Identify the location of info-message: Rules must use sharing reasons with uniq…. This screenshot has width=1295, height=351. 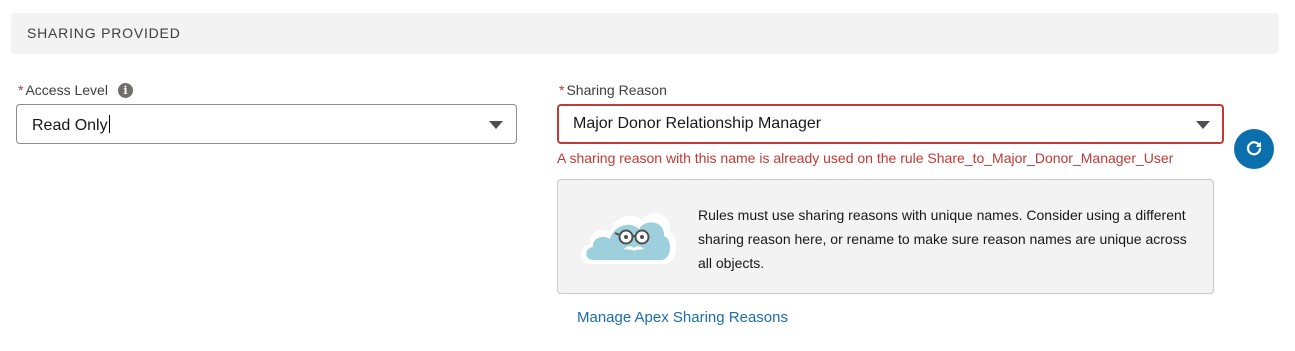
(942, 239).